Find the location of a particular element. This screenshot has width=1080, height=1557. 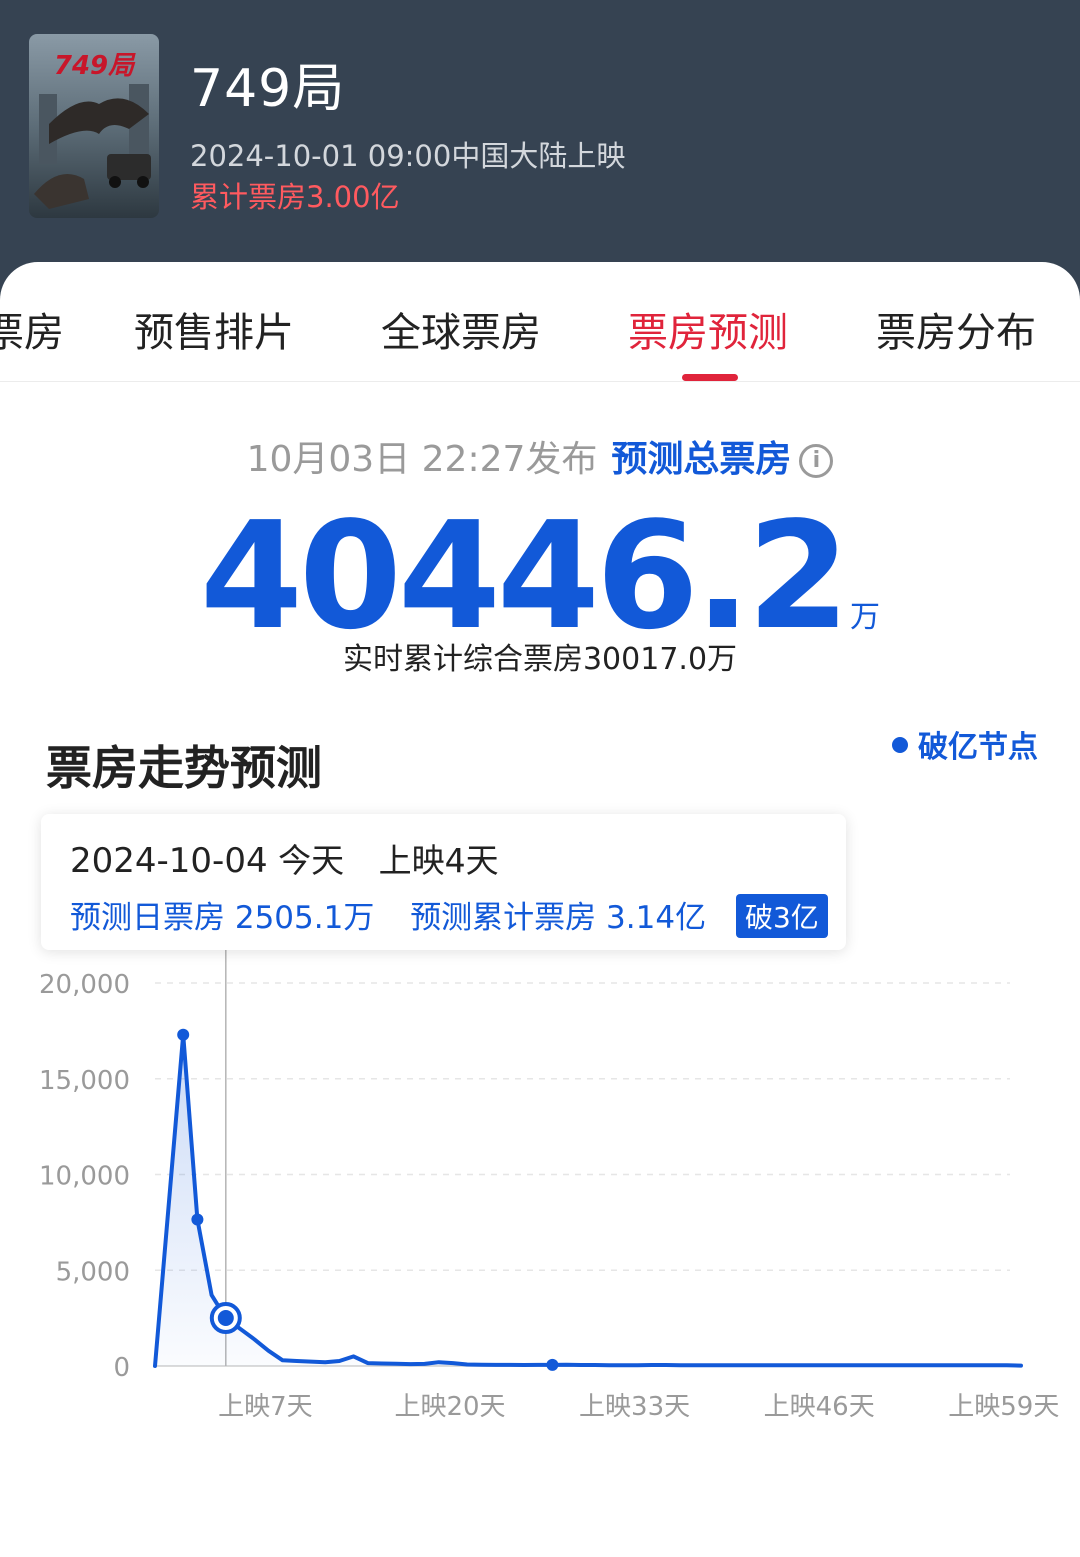

selected-point is located at coordinates (225, 1318).